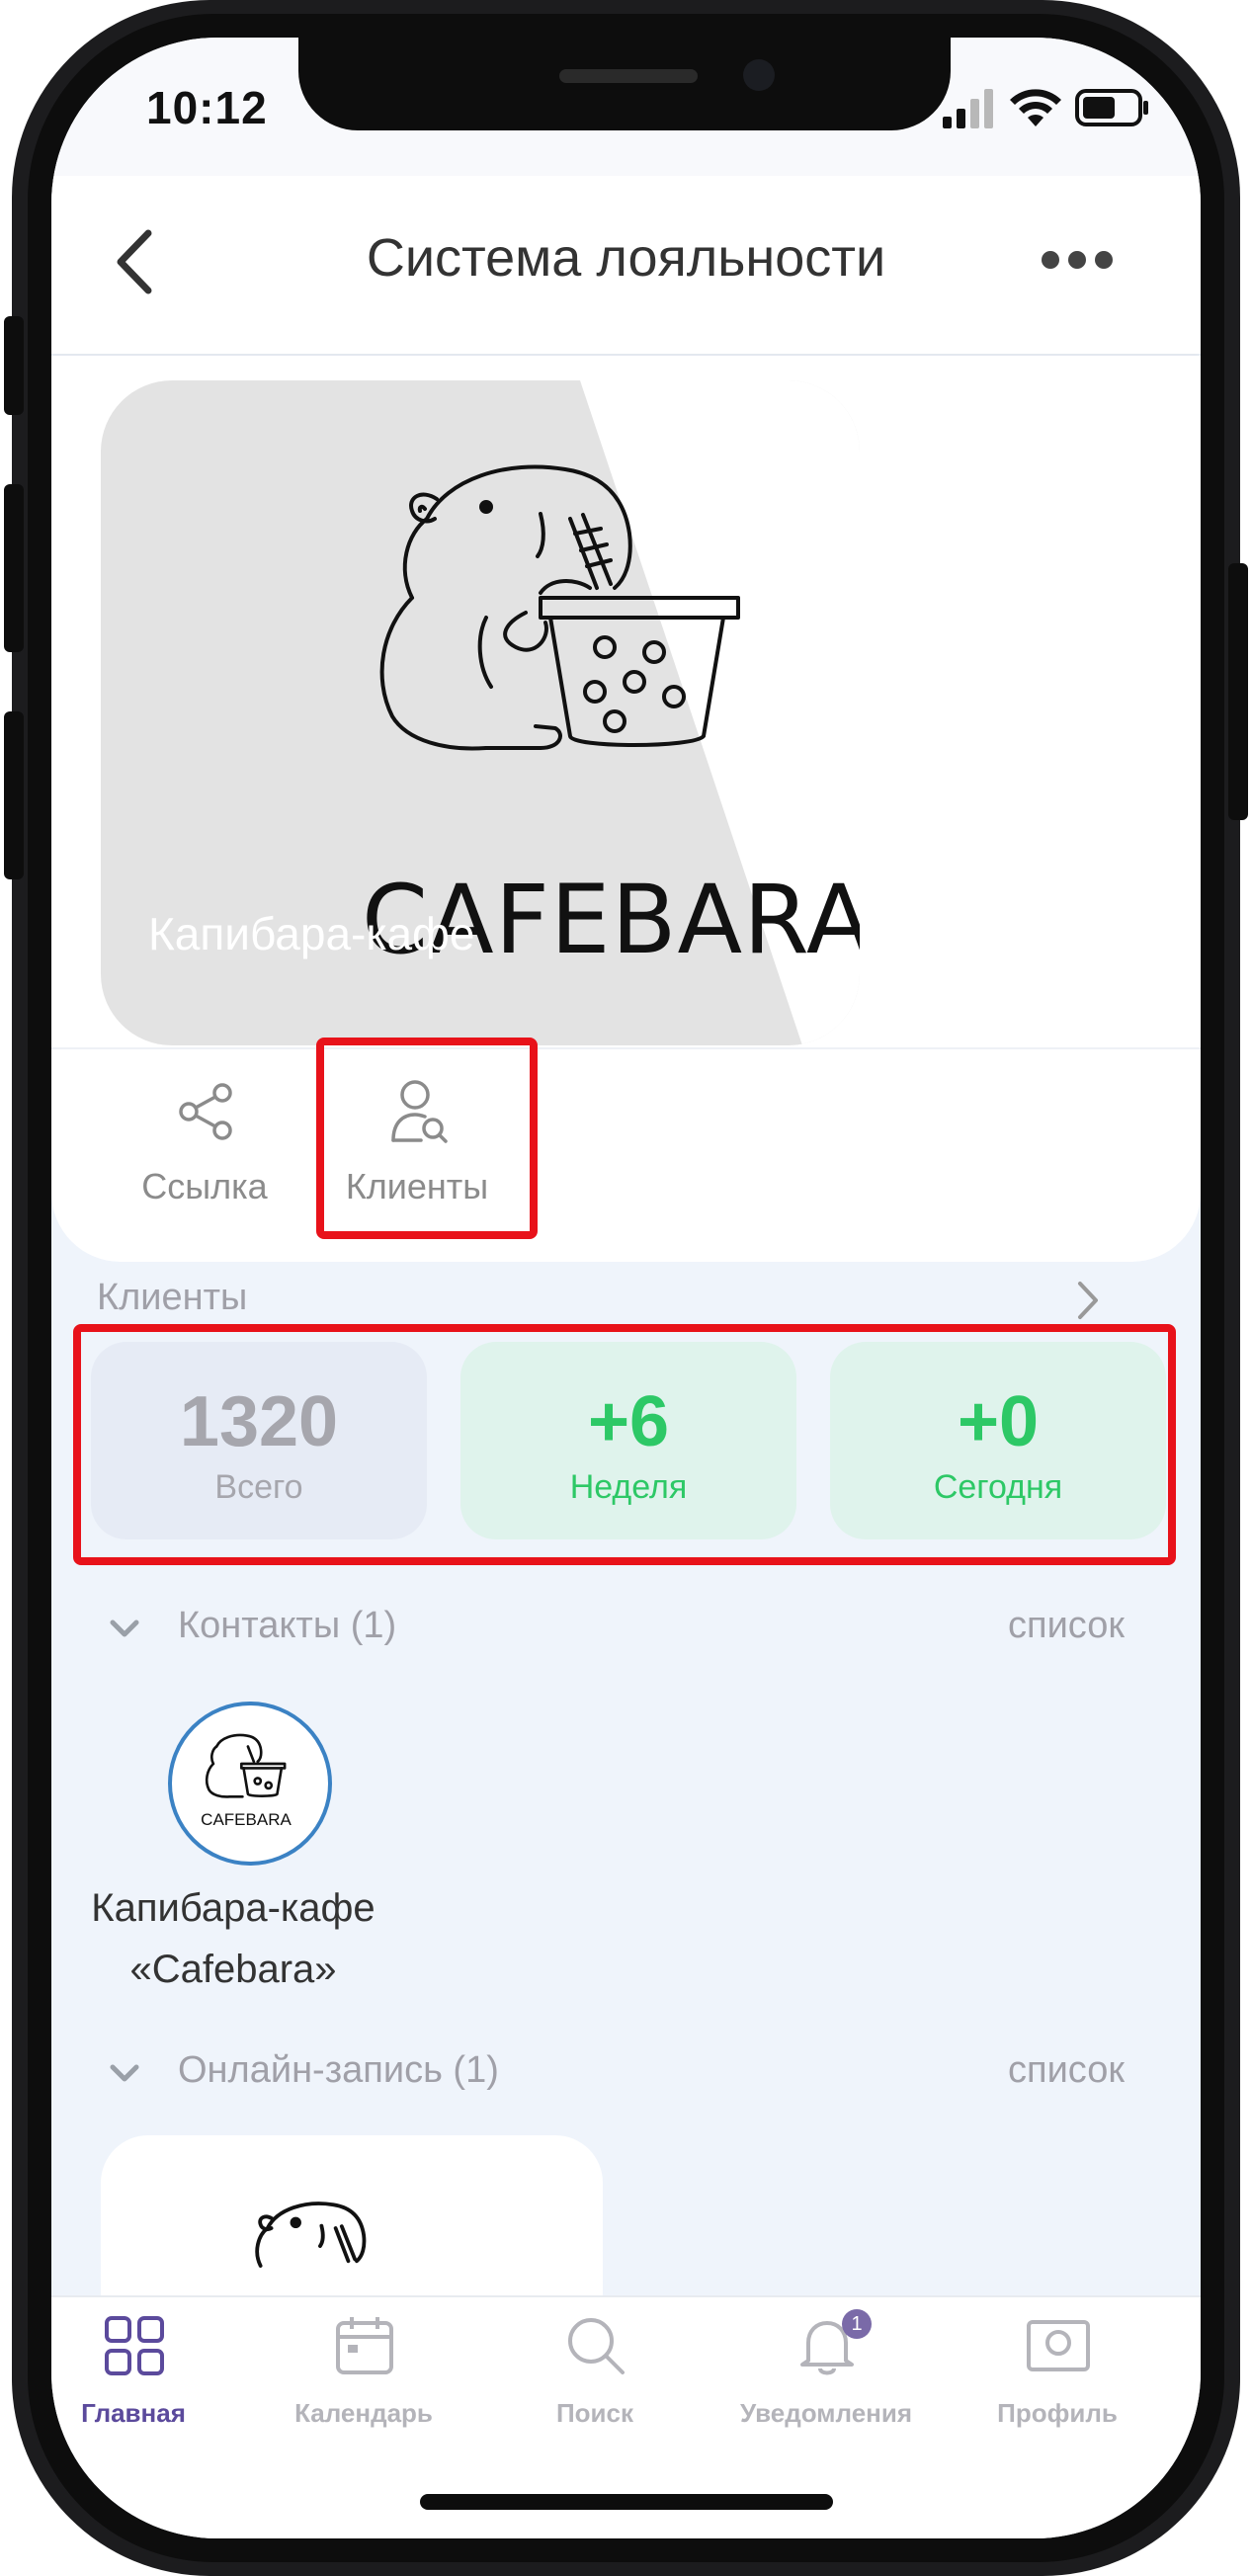 The width and height of the screenshot is (1252, 2576). What do you see at coordinates (624, 1444) in the screenshot?
I see `highlight-stats` at bounding box center [624, 1444].